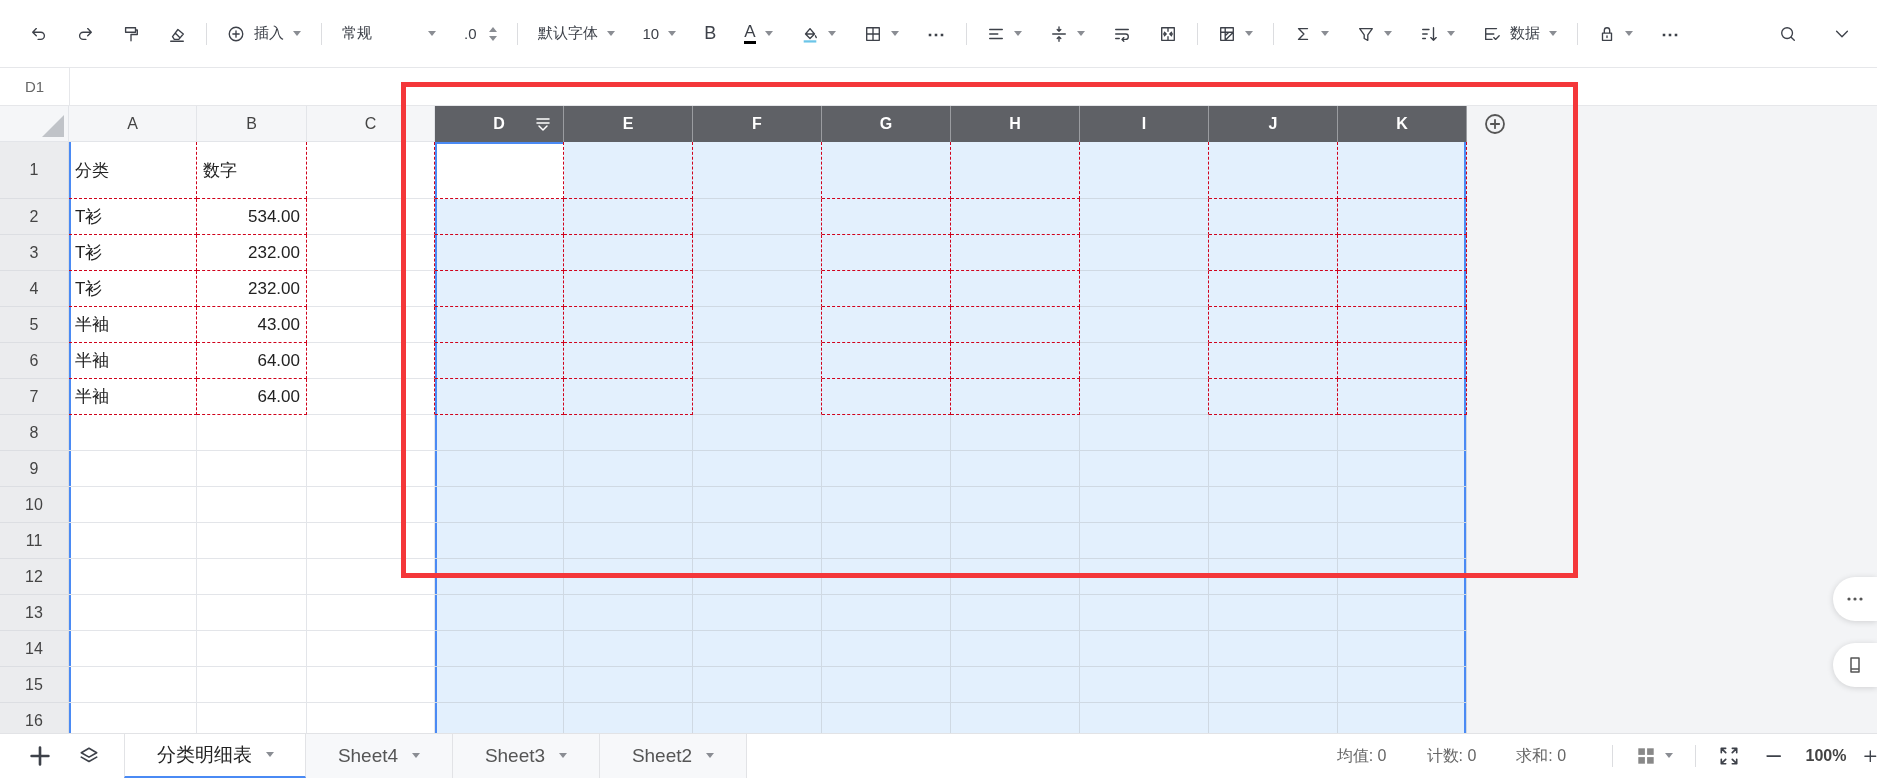 The width and height of the screenshot is (1877, 778). Describe the element at coordinates (53, 126) in the screenshot. I see `corner-triangle-icon` at that location.